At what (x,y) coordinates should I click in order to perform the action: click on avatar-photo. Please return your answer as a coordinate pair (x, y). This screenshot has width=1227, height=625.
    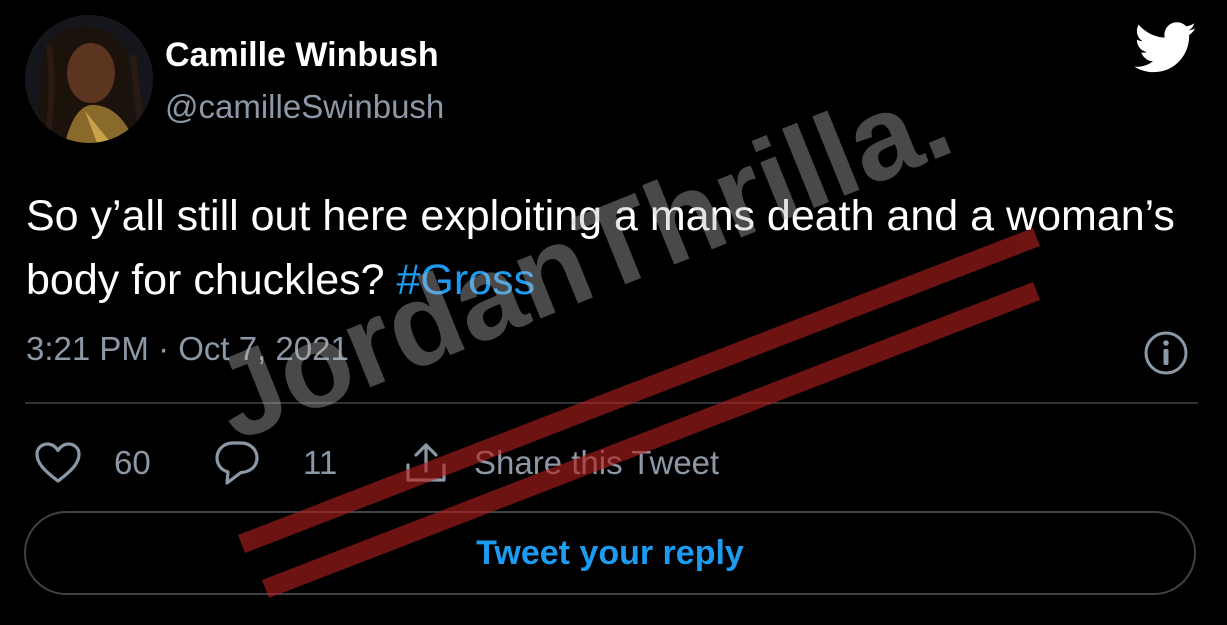
    Looking at the image, I should click on (89, 79).